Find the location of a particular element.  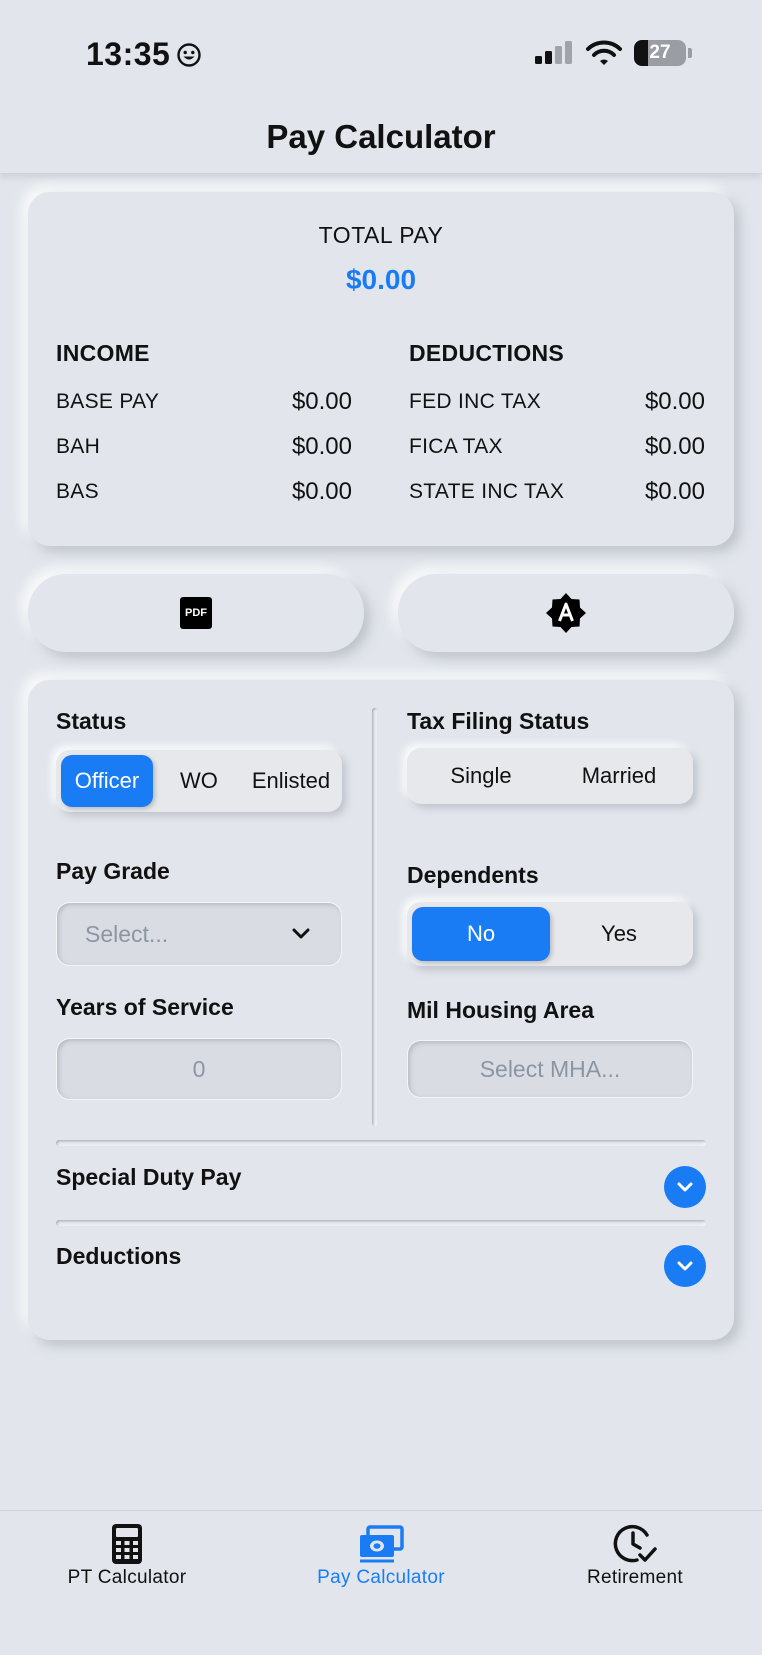

tax-option-single: Single is located at coordinates (481, 776).